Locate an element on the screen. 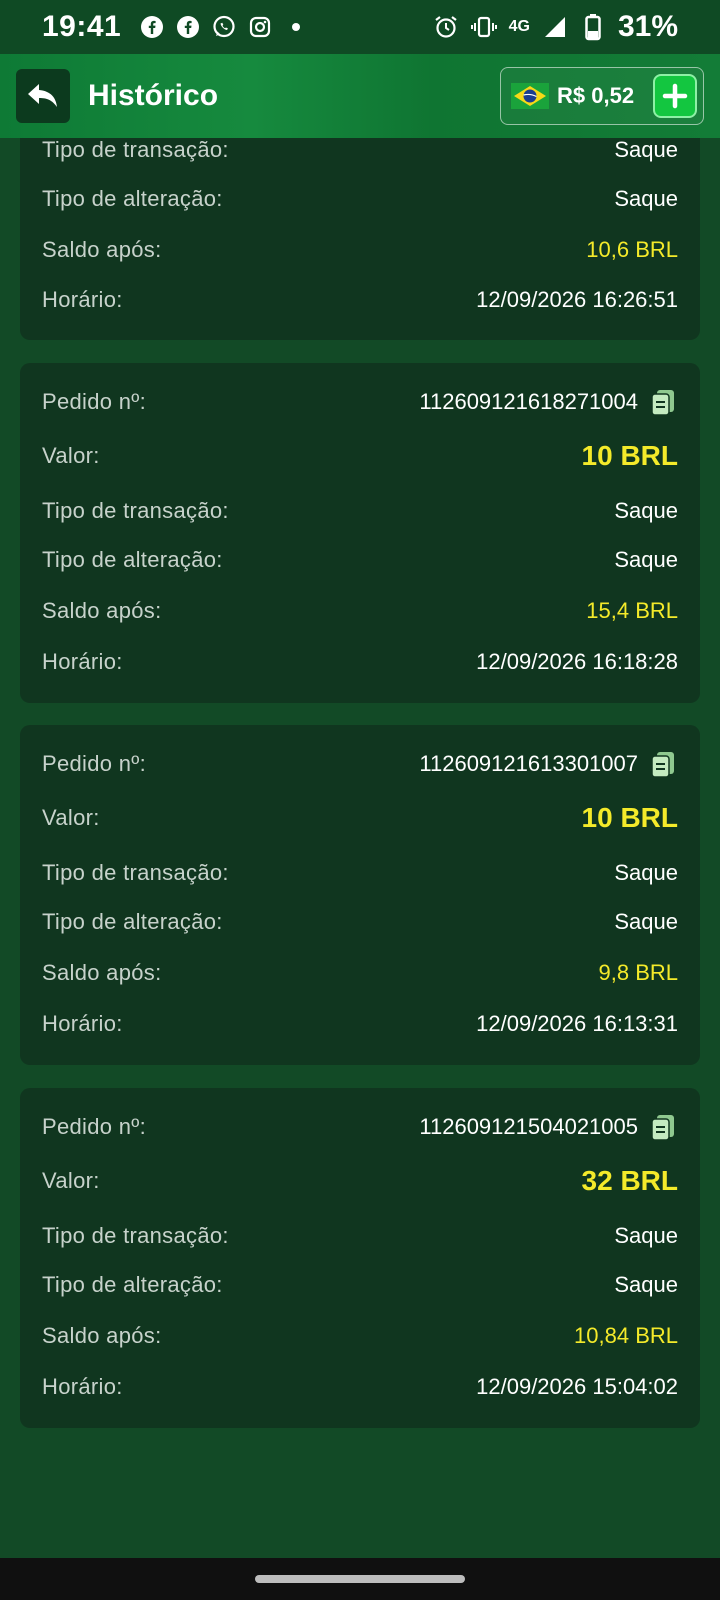 The height and width of the screenshot is (1600, 720). plus-icon is located at coordinates (675, 96).